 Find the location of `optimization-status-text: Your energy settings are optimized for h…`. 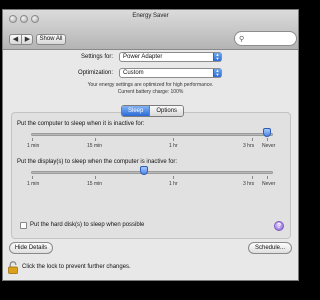

optimization-status-text: Your energy settings are optimized for h… is located at coordinates (150, 85).